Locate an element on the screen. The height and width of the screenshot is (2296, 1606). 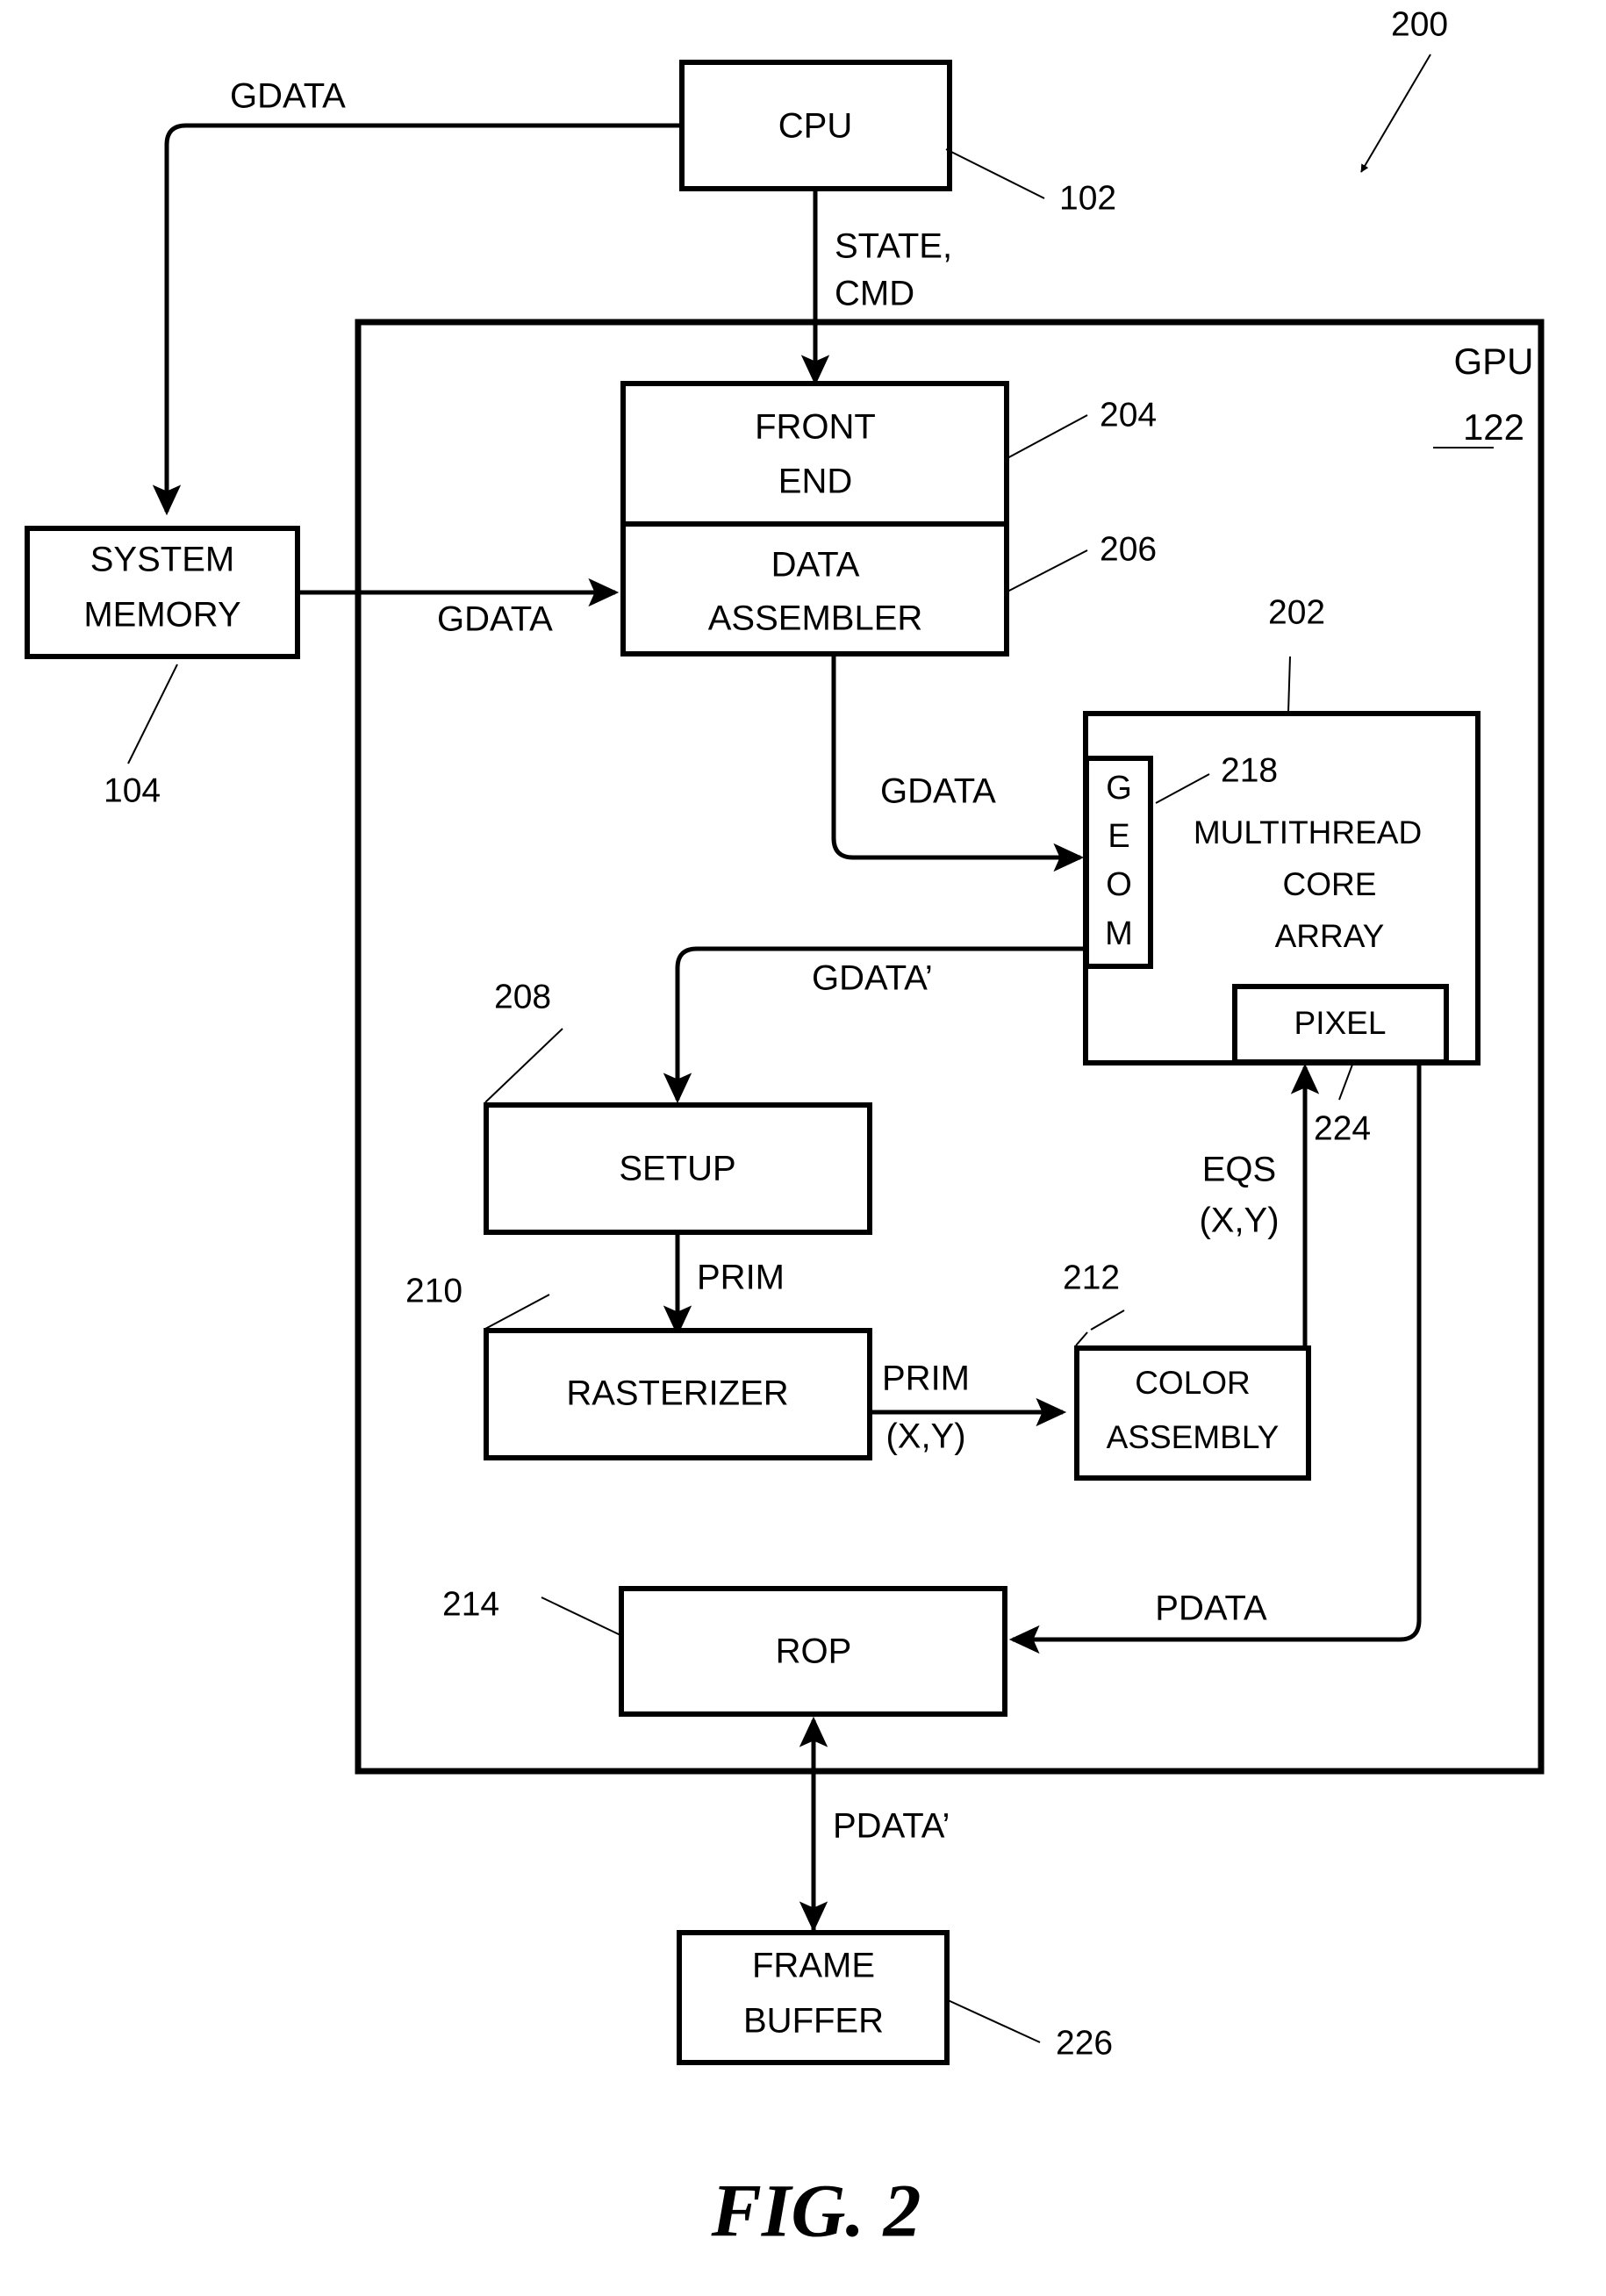
pixel-ref-leader is located at coordinates (1345, 1082).